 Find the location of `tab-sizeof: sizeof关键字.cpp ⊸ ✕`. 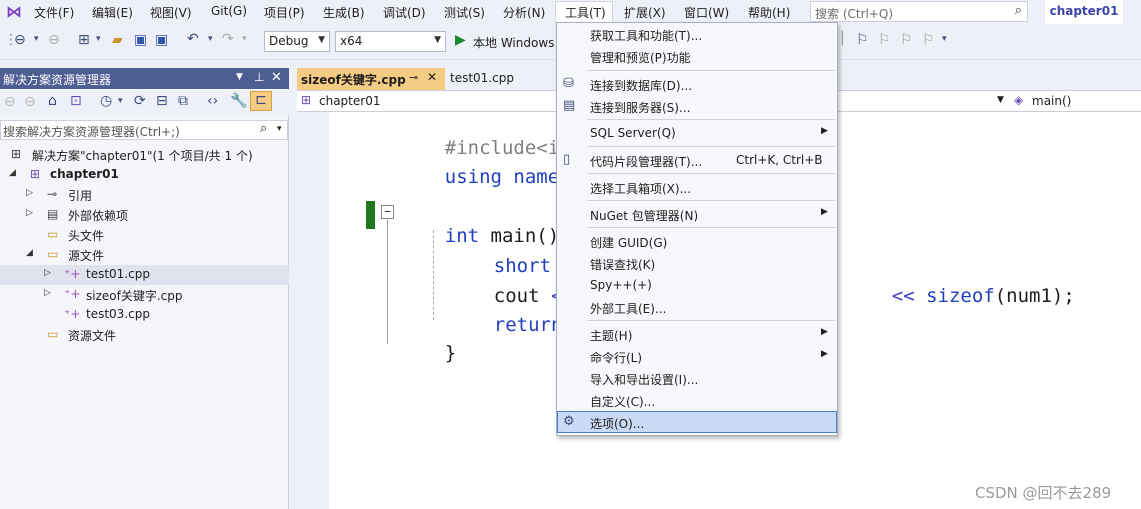

tab-sizeof: sizeof关键字.cpp ⊸ ✕ is located at coordinates (371, 79).